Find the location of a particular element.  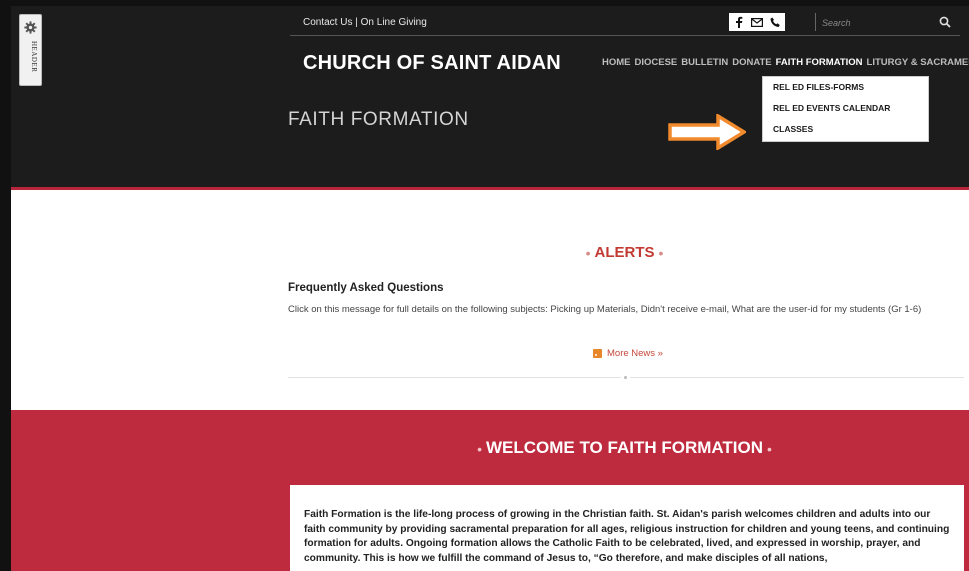

contact-us-link: Contact Us is located at coordinates (327, 22).